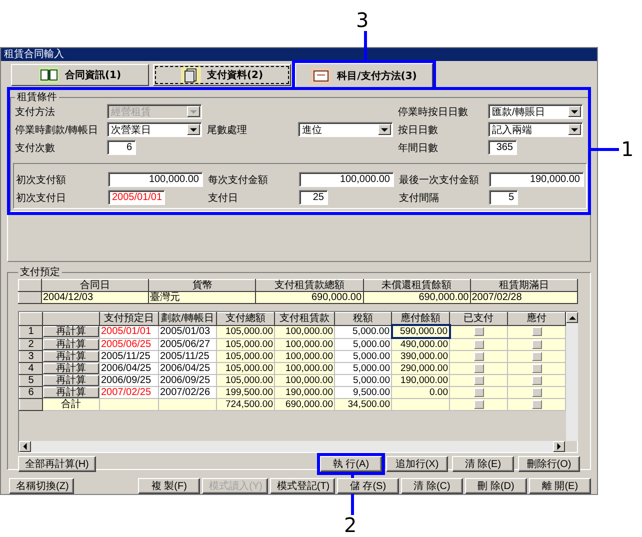 This screenshot has width=642, height=537. I want to click on column-header: 劃款/轉帳日, so click(187, 318).